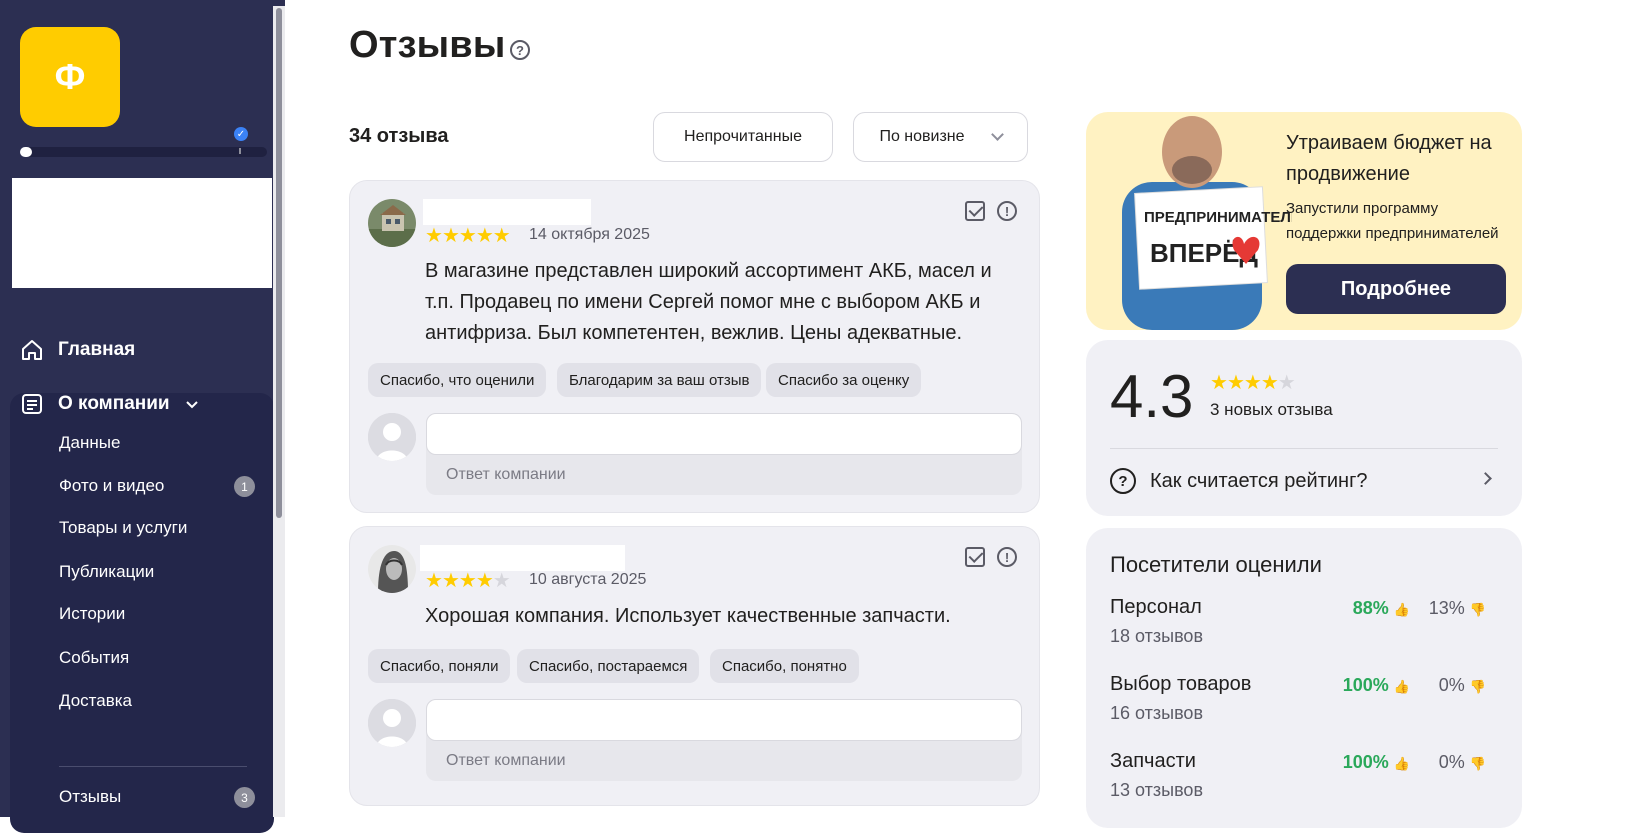  I want to click on how-rating-label: Как считается рейтинг?, so click(1259, 480).